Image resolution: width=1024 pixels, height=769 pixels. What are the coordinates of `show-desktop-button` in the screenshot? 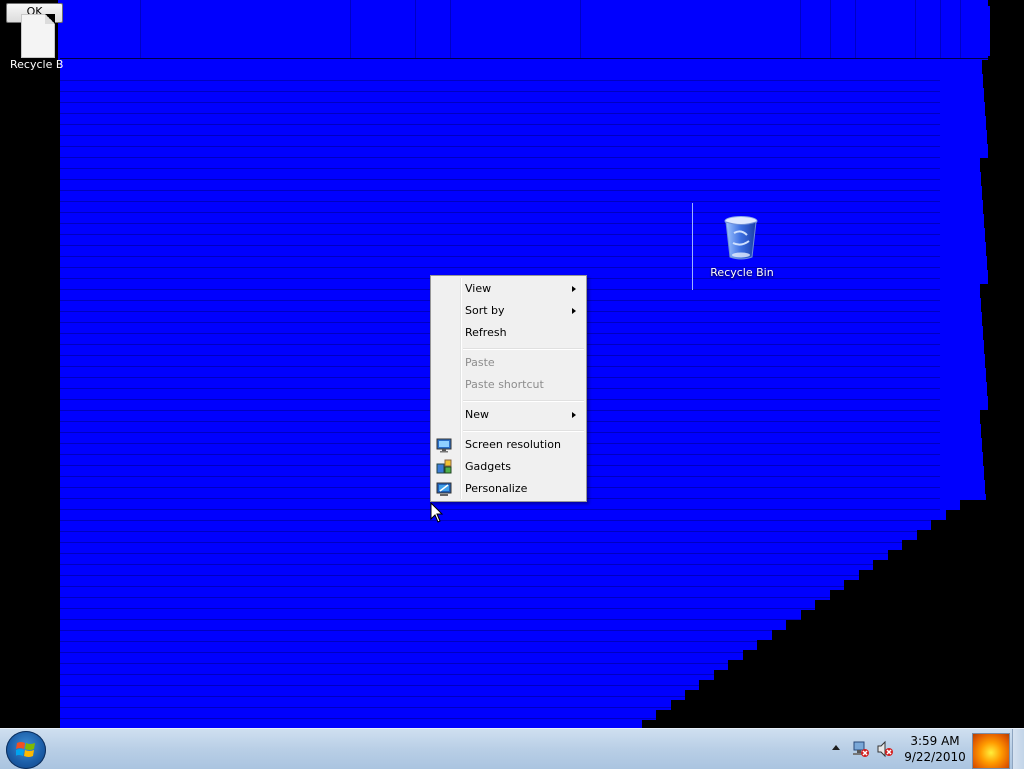 It's located at (1018, 749).